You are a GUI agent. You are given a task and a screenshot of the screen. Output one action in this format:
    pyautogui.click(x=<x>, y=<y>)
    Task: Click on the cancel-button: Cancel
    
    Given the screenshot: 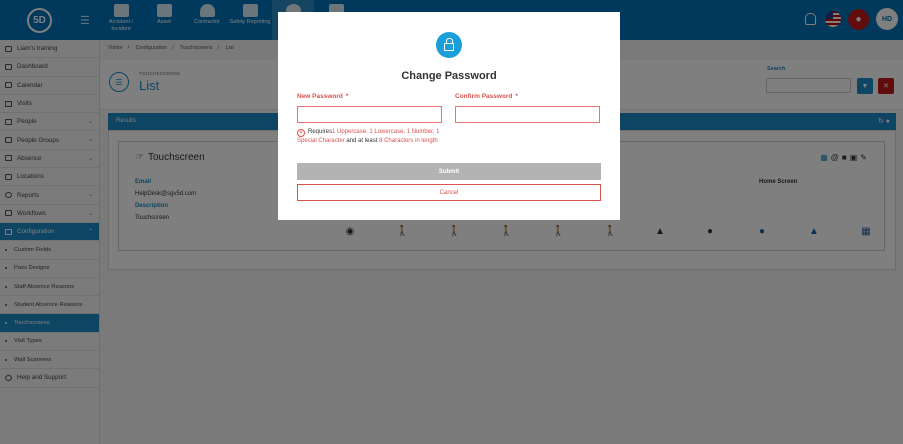 What is the action you would take?
    pyautogui.click(x=449, y=192)
    